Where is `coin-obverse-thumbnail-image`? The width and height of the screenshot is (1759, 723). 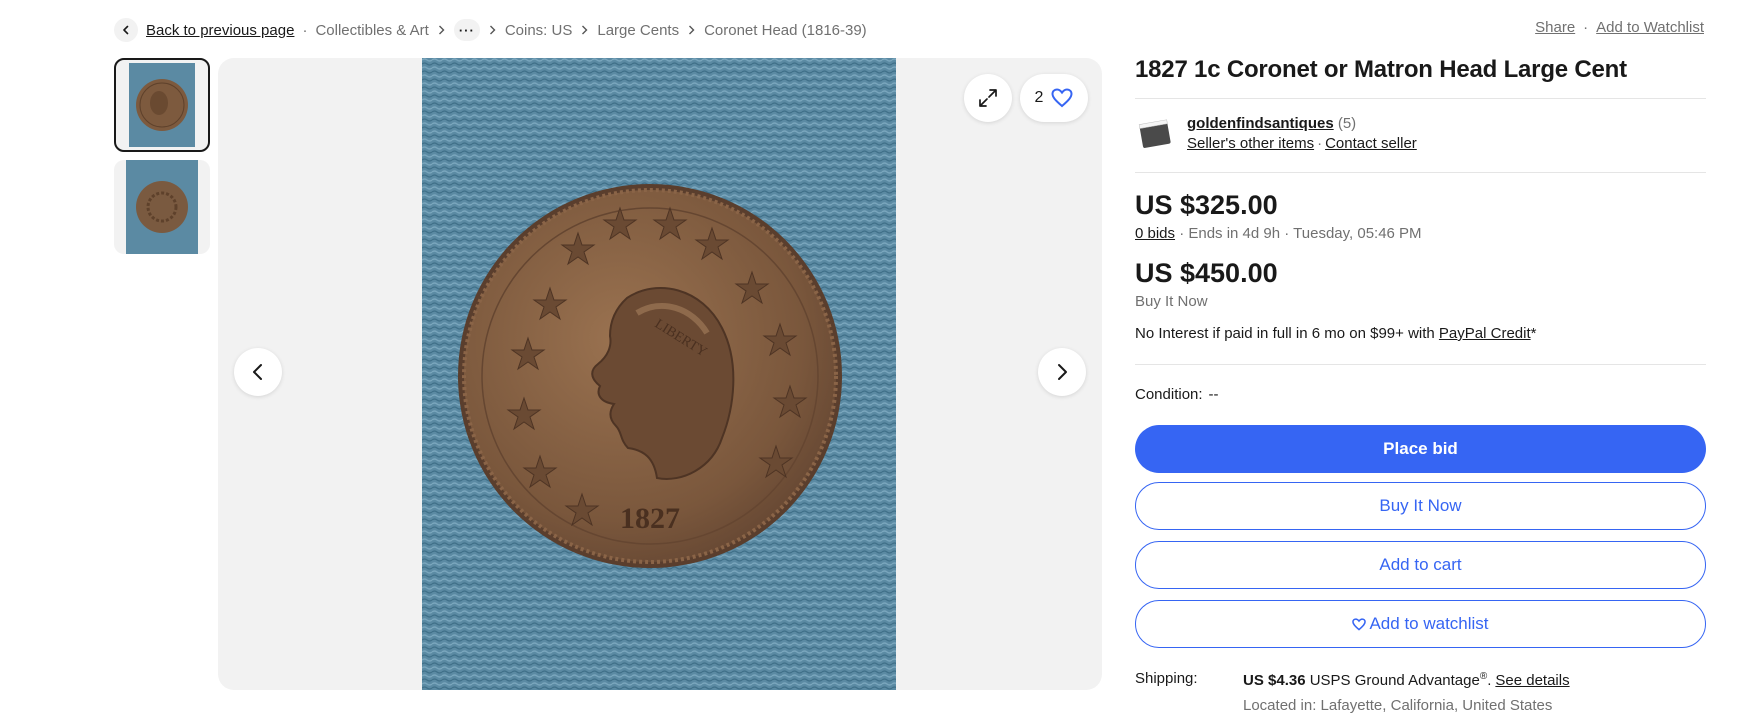
coin-obverse-thumbnail-image is located at coordinates (162, 105).